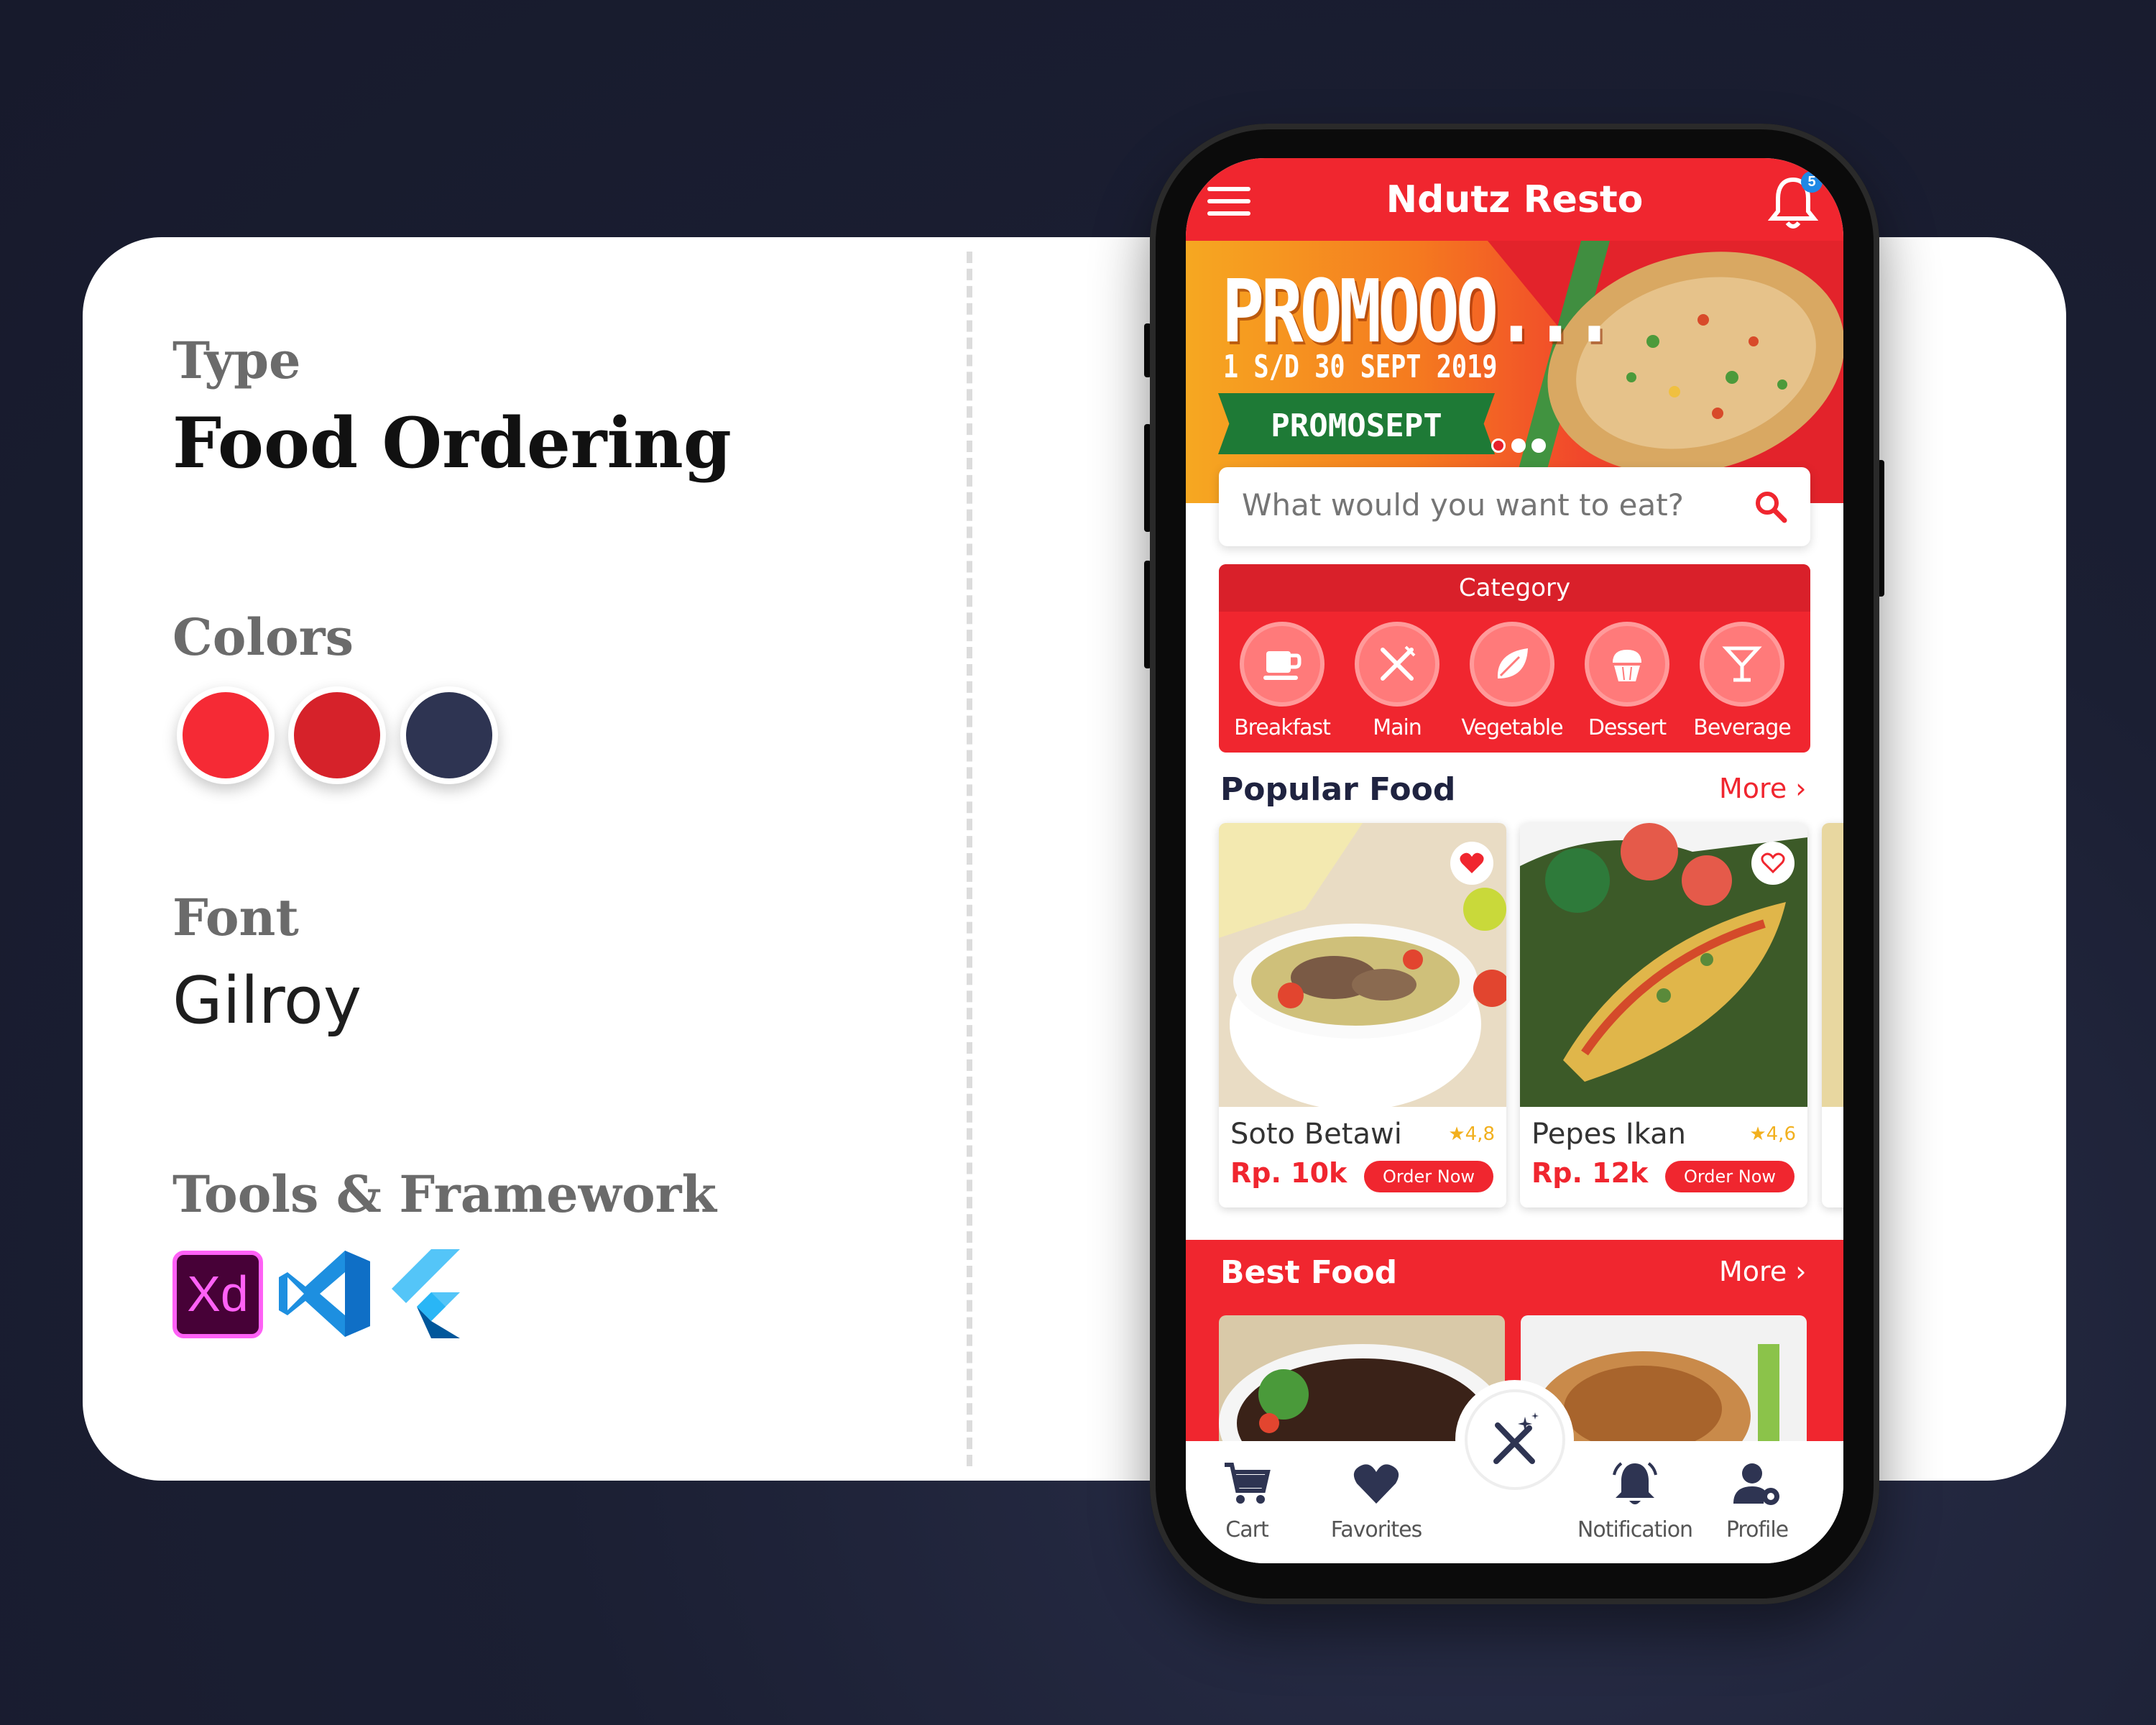 The image size is (2156, 1725). Describe the element at coordinates (1356, 426) in the screenshot. I see `promo-code: PROMOSEPT` at that location.